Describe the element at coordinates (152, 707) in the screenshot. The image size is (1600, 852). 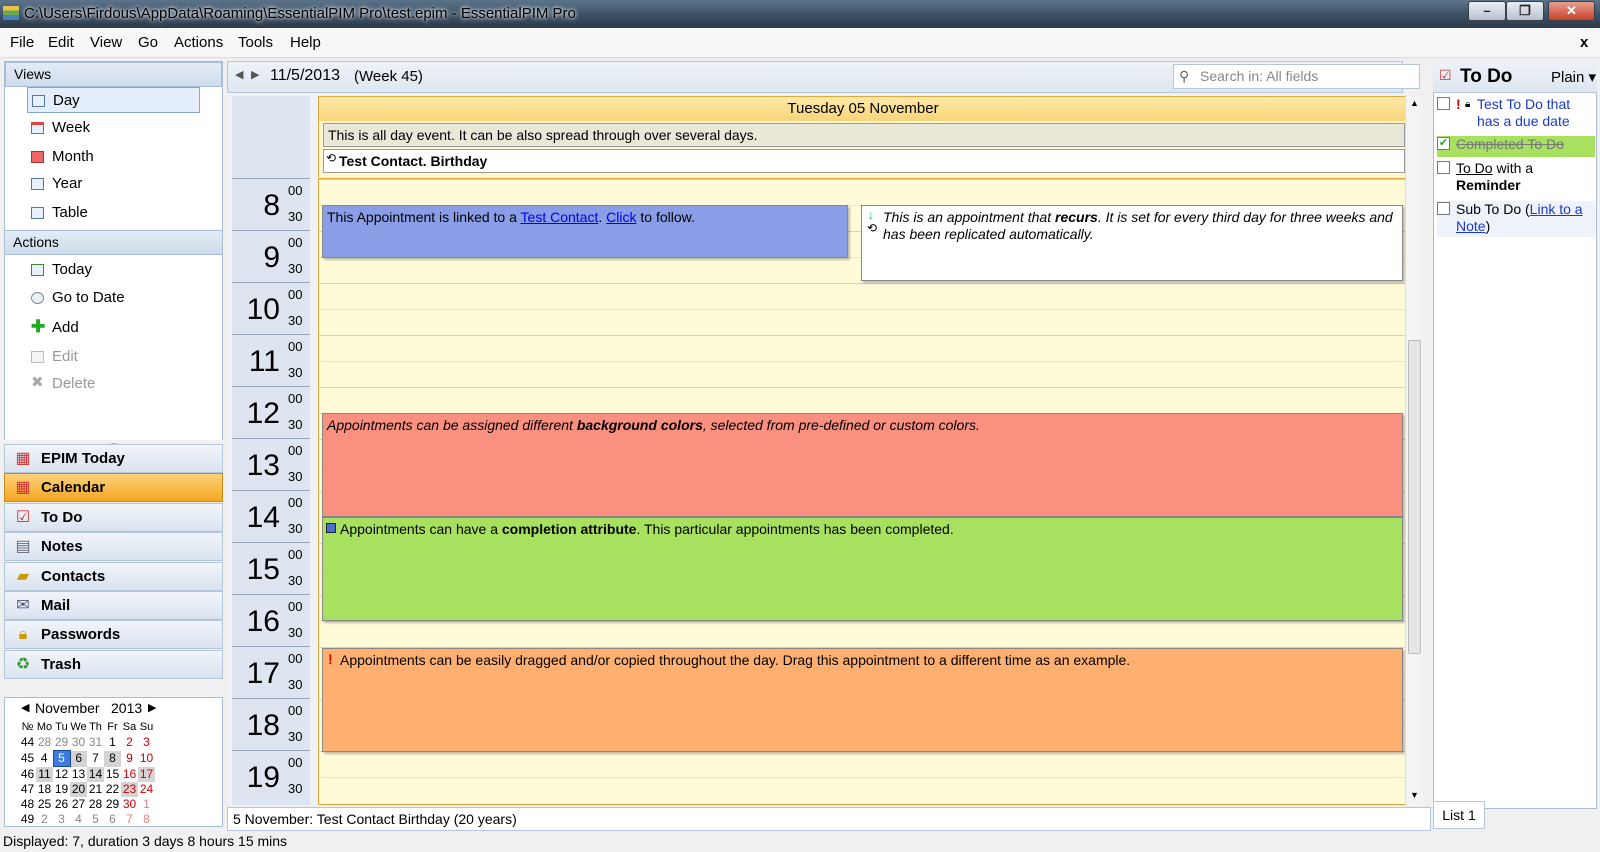
I see `next-month-icon: ▶` at that location.